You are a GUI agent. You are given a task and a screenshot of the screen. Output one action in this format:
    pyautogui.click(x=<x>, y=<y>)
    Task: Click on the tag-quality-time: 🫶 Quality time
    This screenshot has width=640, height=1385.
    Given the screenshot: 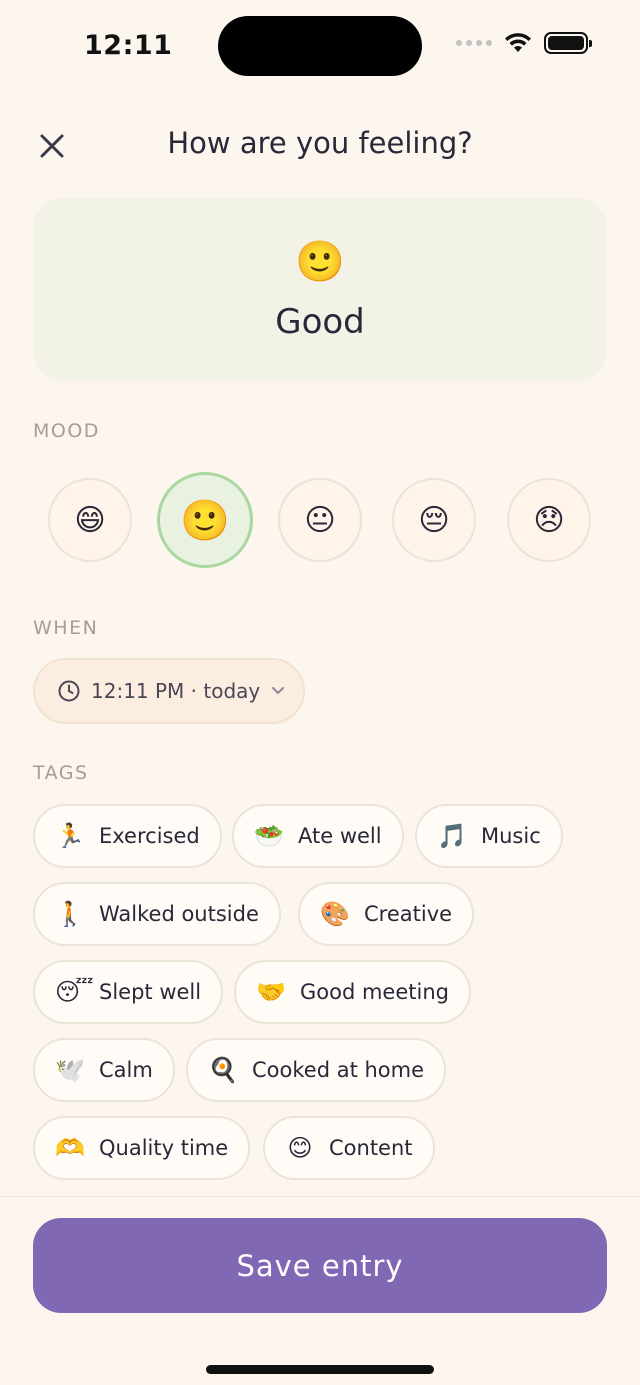 What is the action you would take?
    pyautogui.click(x=142, y=1148)
    